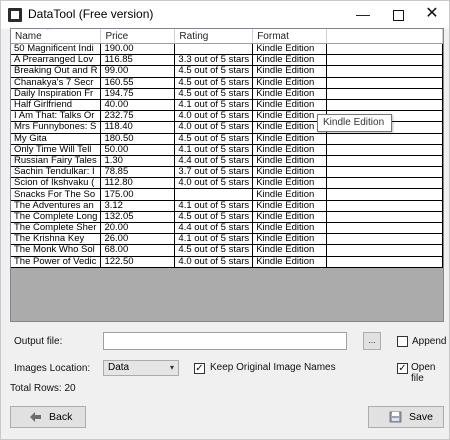 Image resolution: width=450 pixels, height=440 pixels. What do you see at coordinates (56, 94) in the screenshot?
I see `cell-name: Daily Inspiration Fr` at bounding box center [56, 94].